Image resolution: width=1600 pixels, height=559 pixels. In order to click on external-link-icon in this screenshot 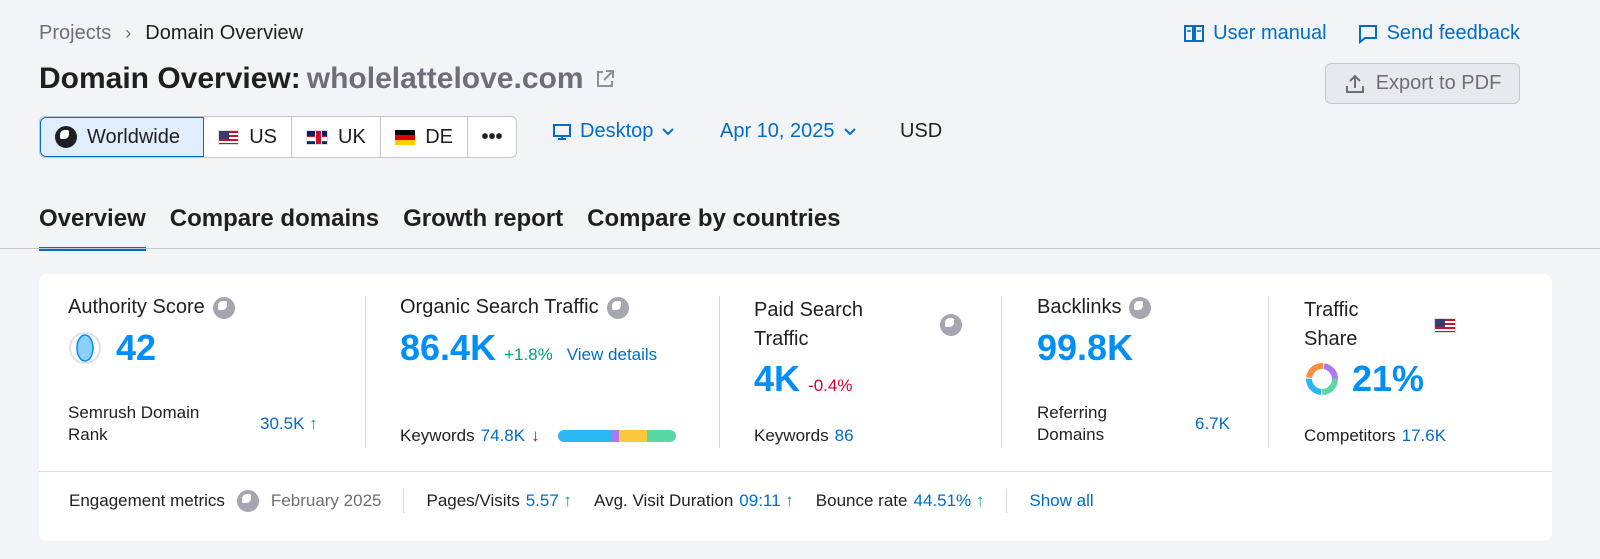, I will do `click(605, 79)`.